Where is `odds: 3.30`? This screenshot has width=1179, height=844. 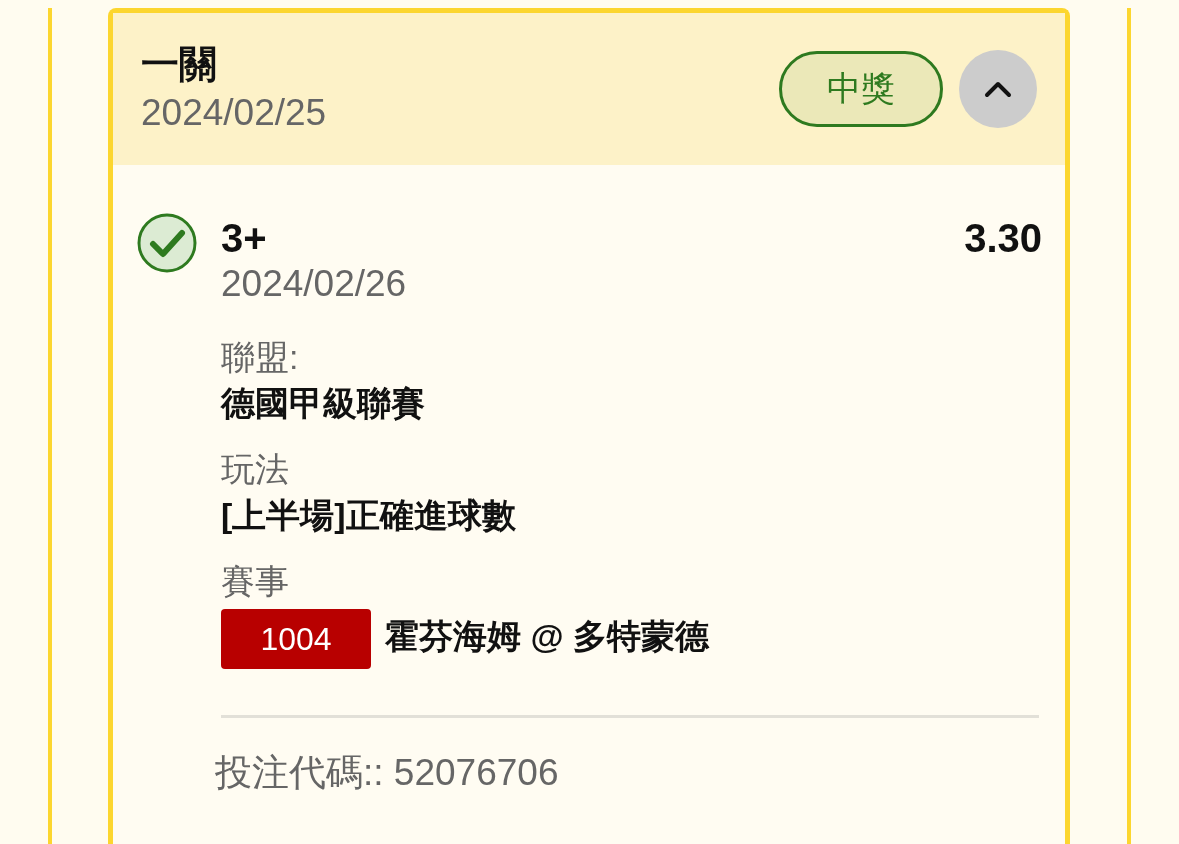
odds: 3.30 is located at coordinates (1003, 238).